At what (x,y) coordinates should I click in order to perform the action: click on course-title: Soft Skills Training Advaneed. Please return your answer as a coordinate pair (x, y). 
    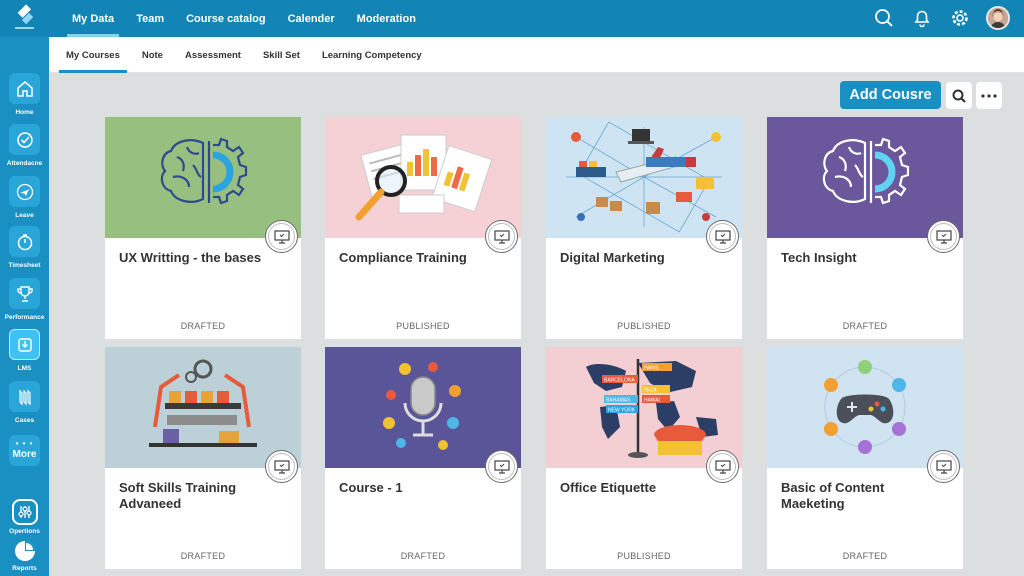
    Looking at the image, I should click on (178, 495).